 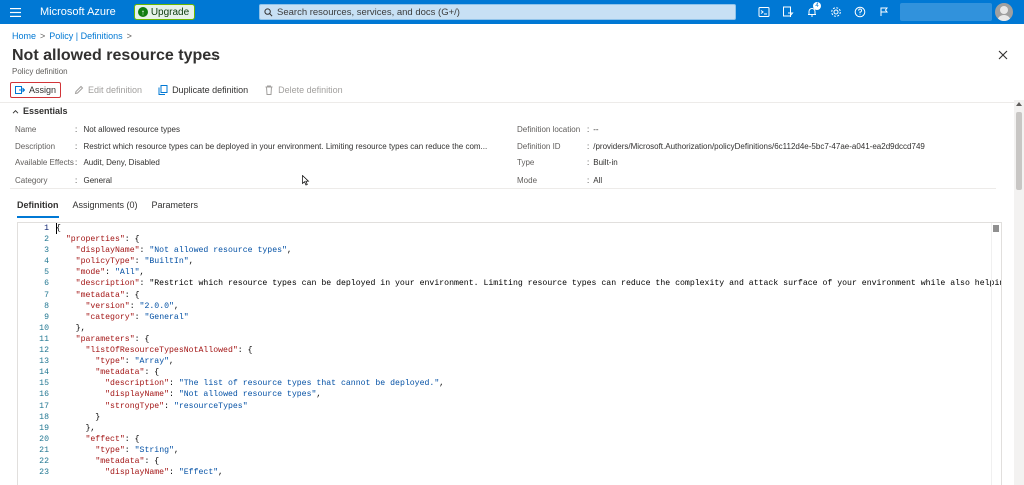 I want to click on edit-definition-button: Edit definition, so click(x=108, y=90).